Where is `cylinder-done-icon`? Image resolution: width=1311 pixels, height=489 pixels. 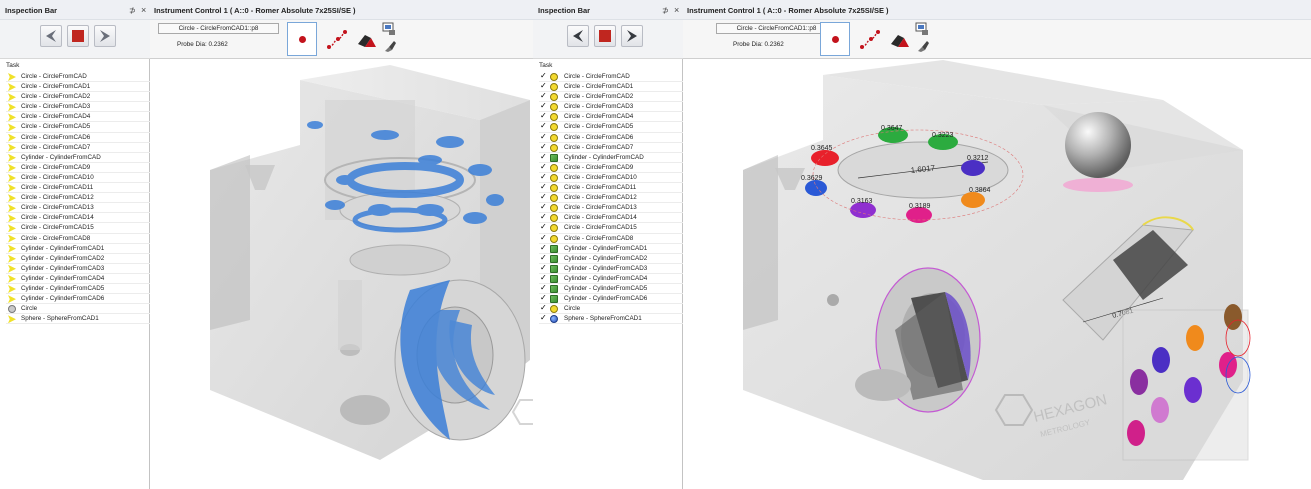
cylinder-done-icon is located at coordinates (554, 299).